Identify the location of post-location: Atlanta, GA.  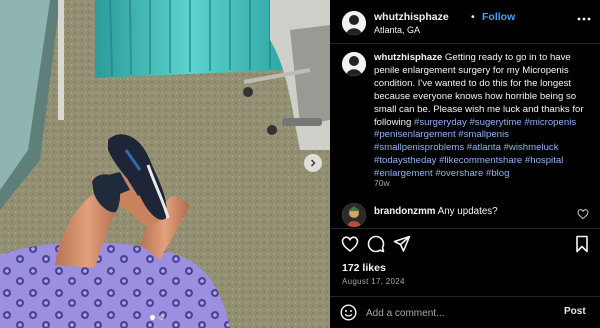
(397, 30).